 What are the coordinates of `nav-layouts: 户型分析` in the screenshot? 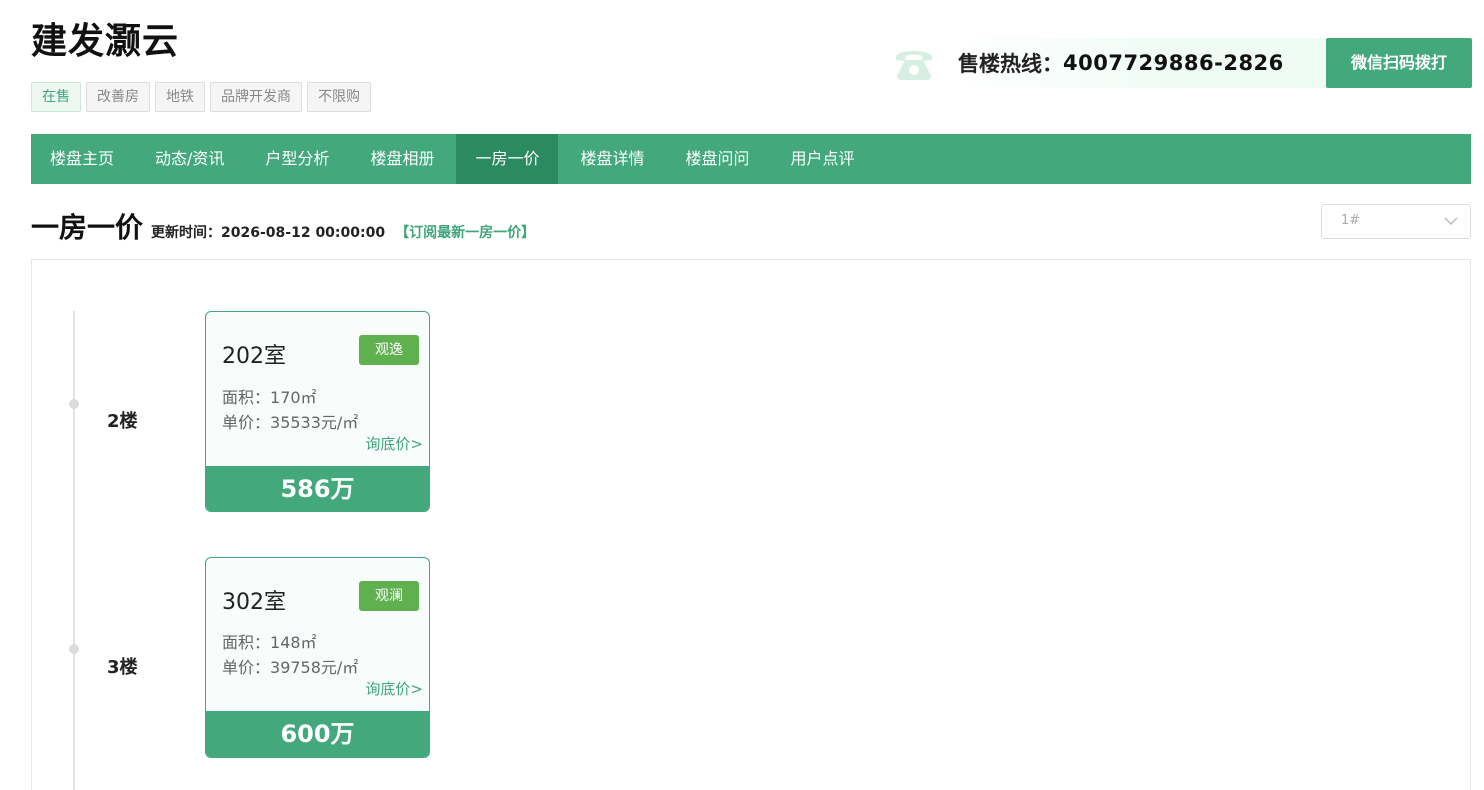 It's located at (297, 159).